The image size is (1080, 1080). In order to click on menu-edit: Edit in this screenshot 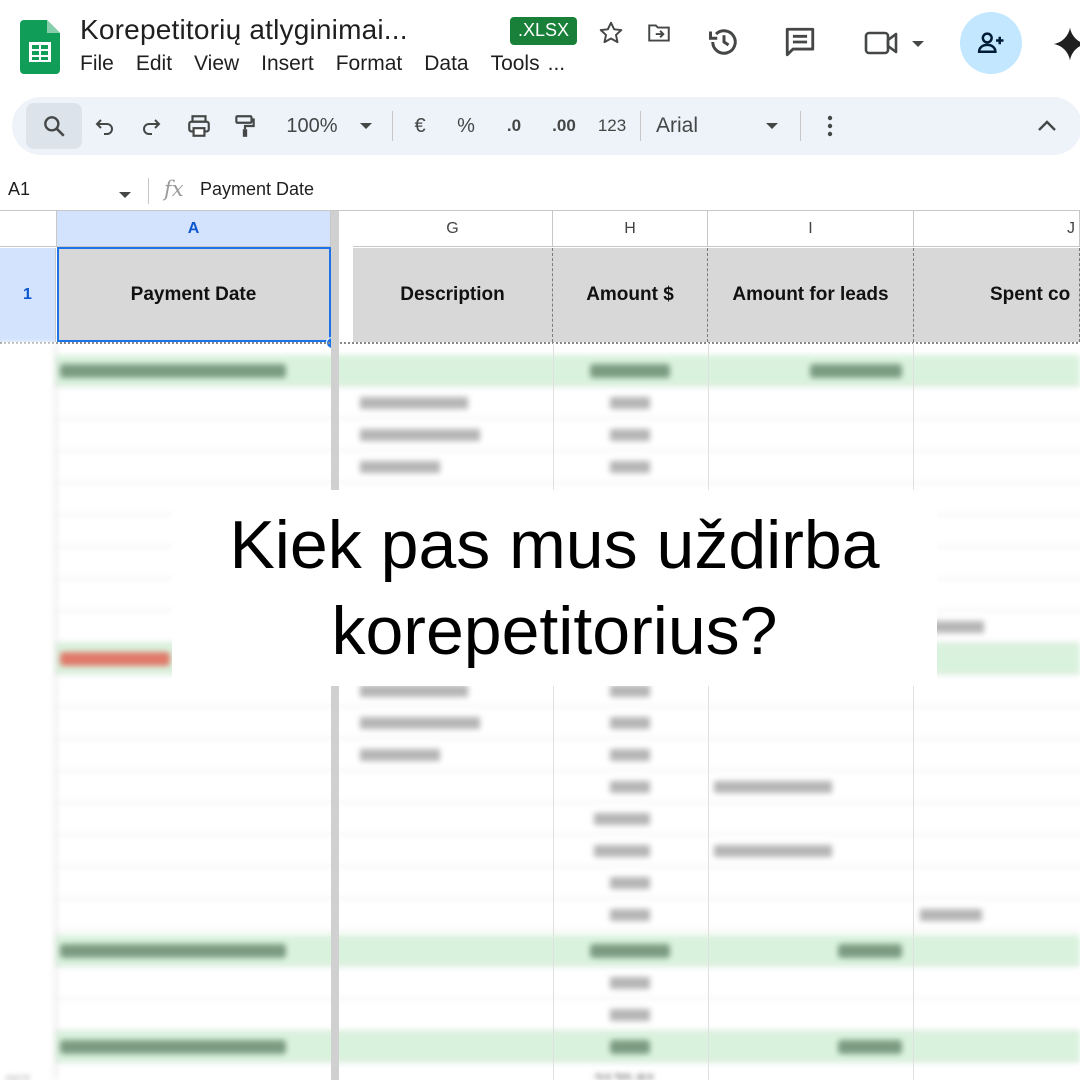, I will do `click(154, 64)`.